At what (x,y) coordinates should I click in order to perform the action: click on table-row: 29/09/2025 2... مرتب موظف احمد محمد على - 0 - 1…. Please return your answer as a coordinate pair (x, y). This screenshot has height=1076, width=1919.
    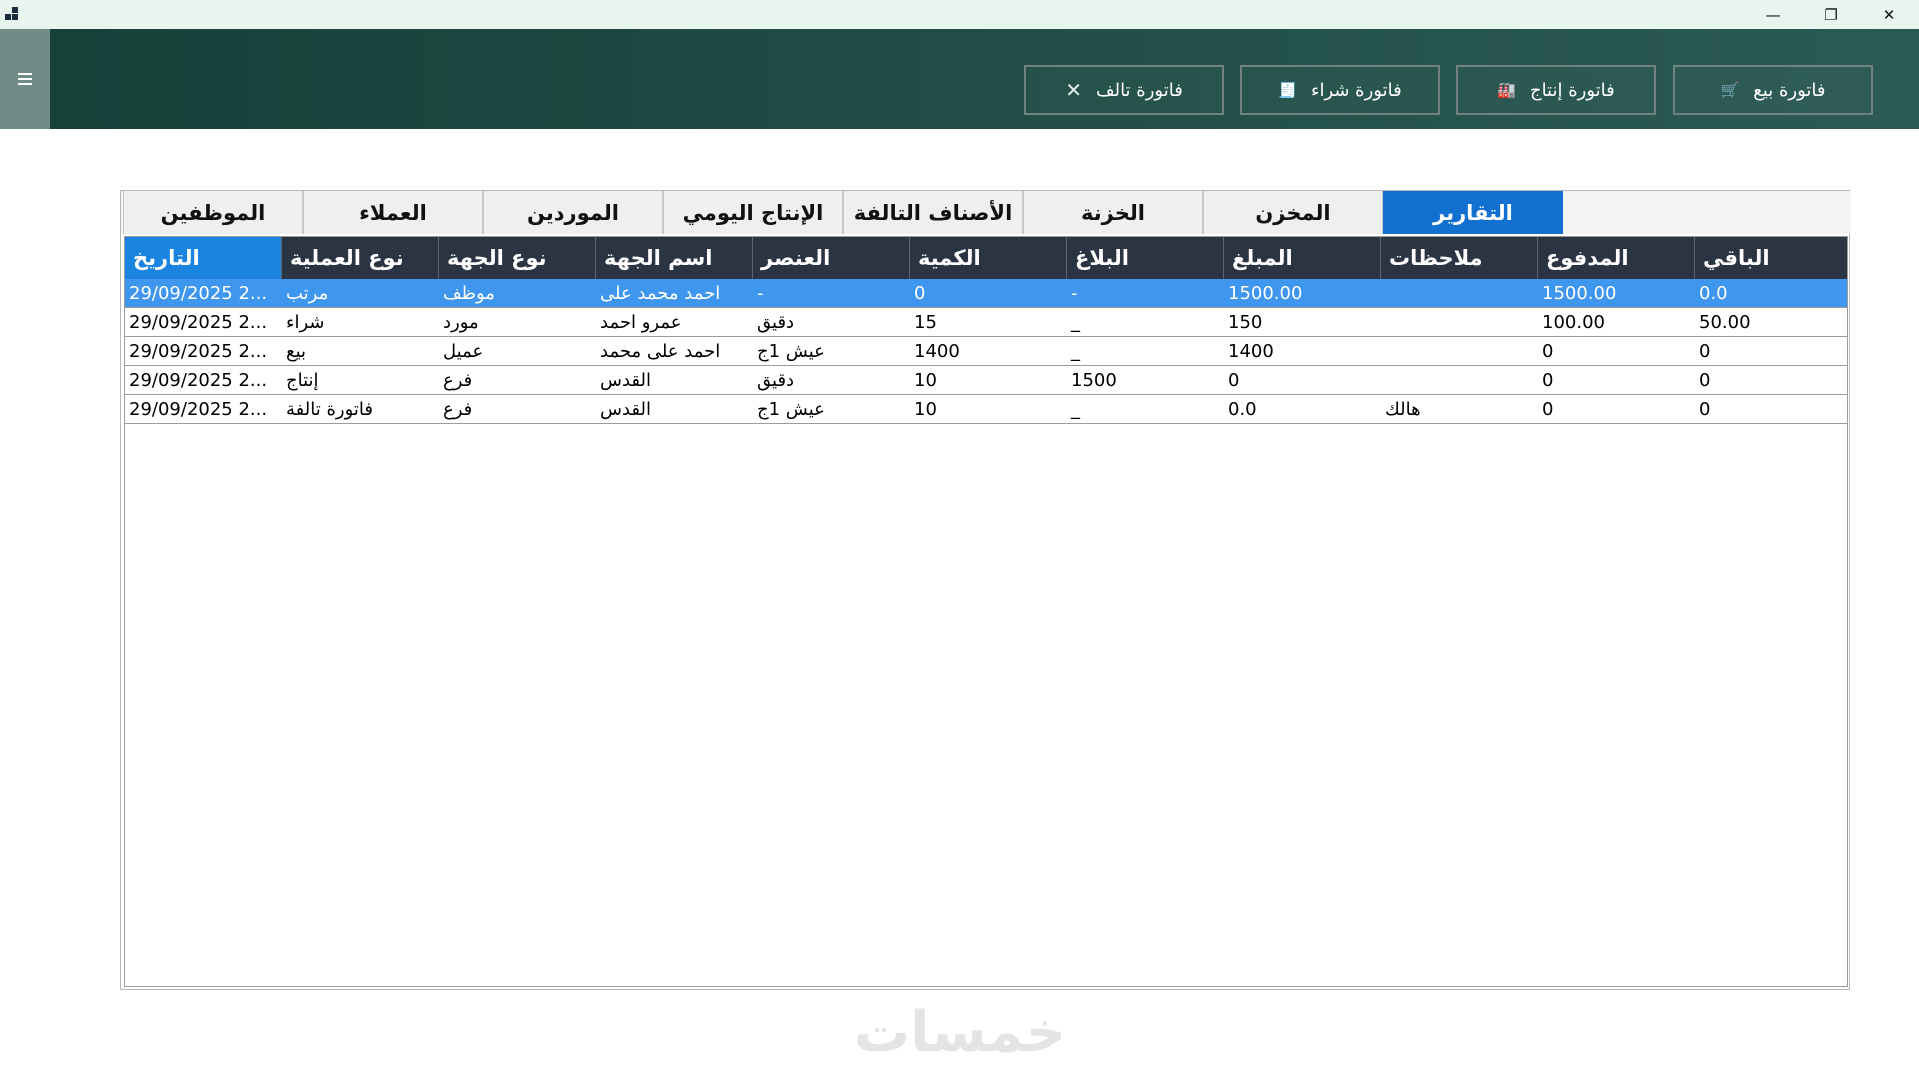
    Looking at the image, I should click on (986, 293).